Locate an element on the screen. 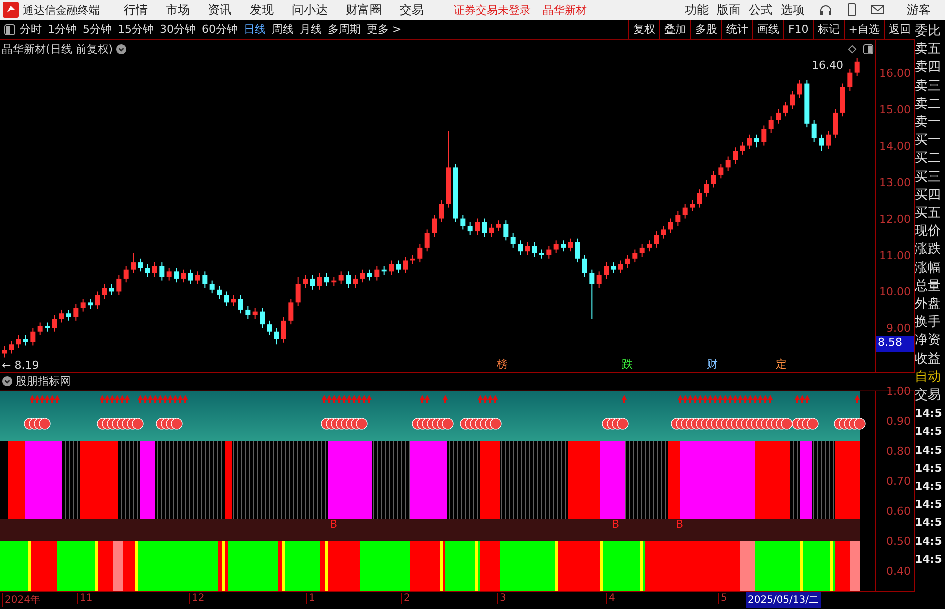 The image size is (945, 609). phone-icon is located at coordinates (852, 10).